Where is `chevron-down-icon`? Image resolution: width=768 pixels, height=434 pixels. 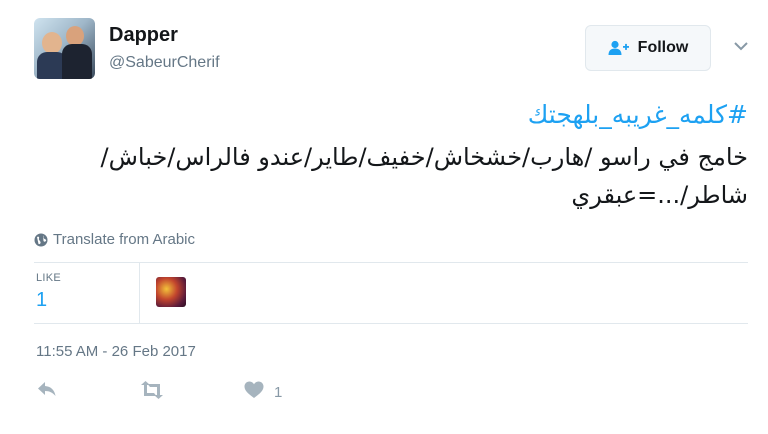
chevron-down-icon is located at coordinates (741, 46).